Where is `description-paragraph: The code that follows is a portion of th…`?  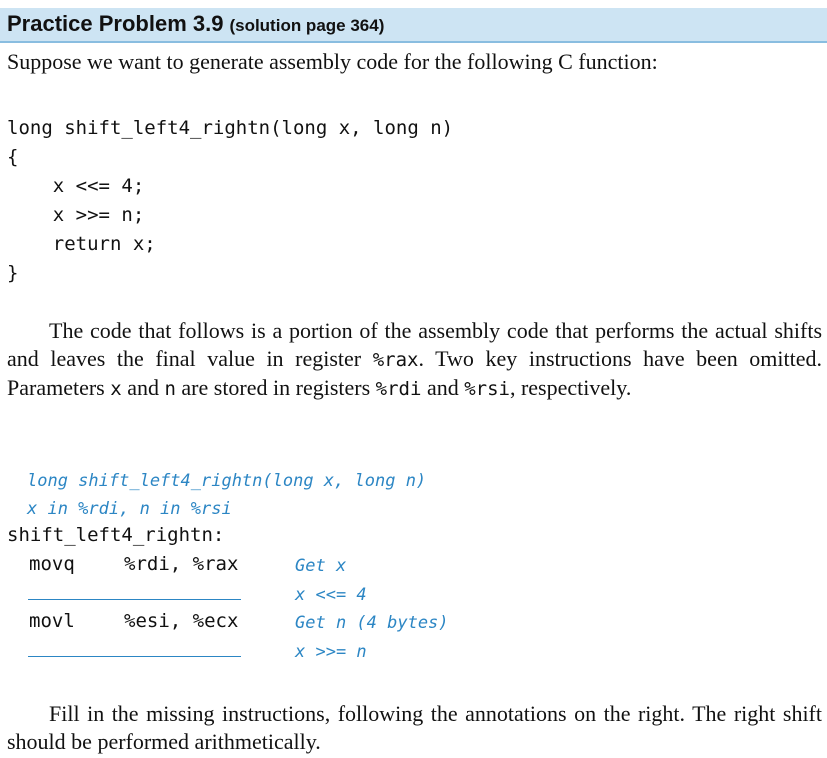 description-paragraph: The code that follows is a portion of th… is located at coordinates (414, 360).